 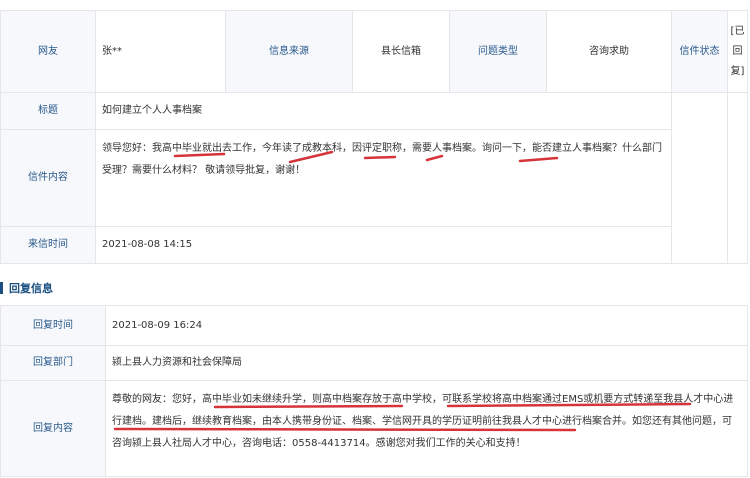 I want to click on reply-time-label: 回复时间, so click(x=53, y=325).